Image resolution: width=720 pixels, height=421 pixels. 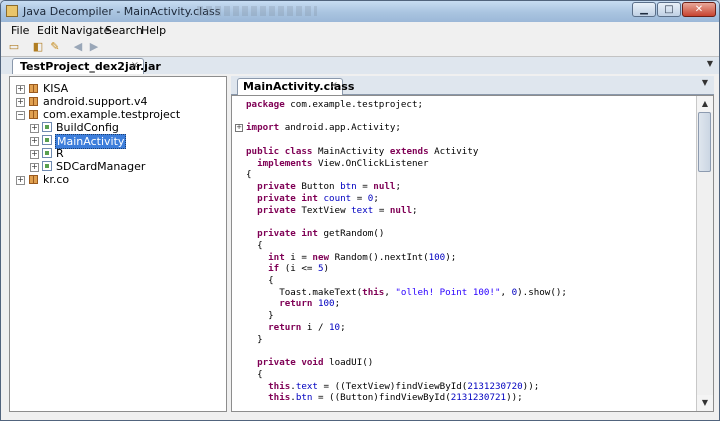 What do you see at coordinates (56, 179) in the screenshot?
I see `tree-item-label: kr.co` at bounding box center [56, 179].